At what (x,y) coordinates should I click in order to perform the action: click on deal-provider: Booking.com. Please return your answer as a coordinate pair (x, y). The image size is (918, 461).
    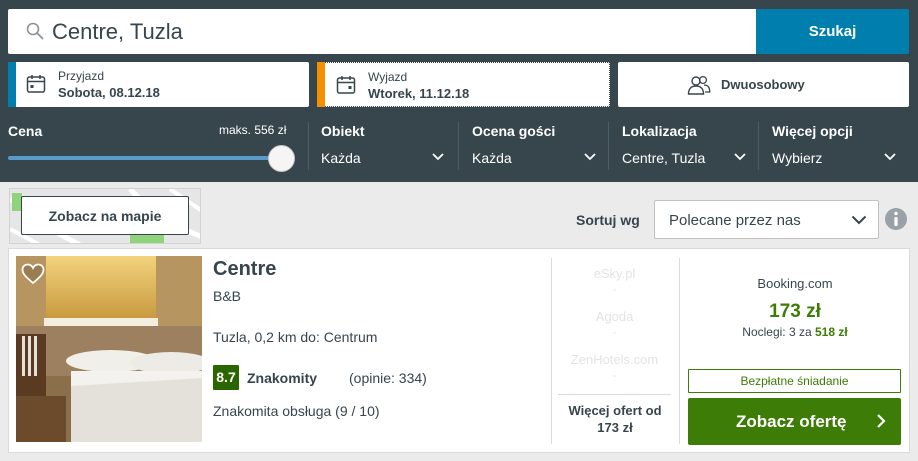
    Looking at the image, I should click on (795, 283).